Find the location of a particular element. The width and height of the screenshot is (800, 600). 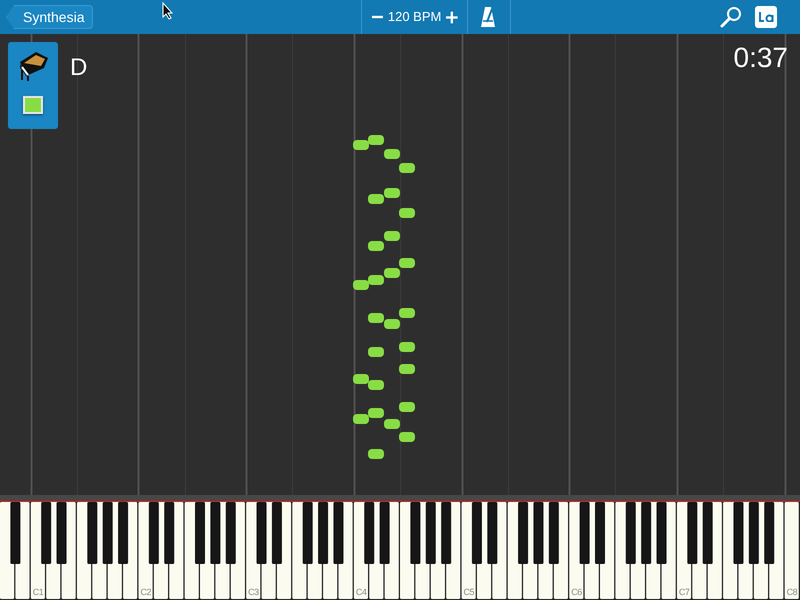

track-panel is located at coordinates (33, 85).